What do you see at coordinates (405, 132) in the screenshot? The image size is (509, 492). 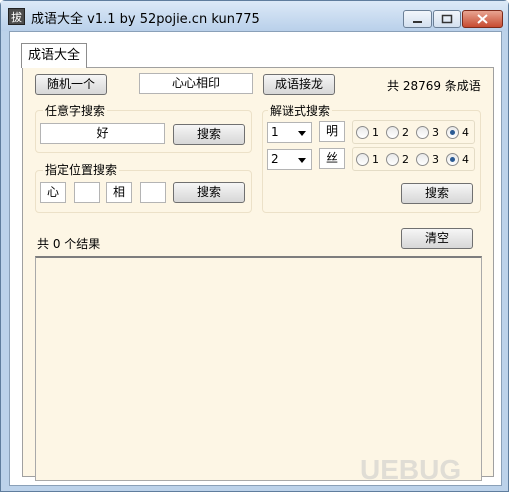 I see `radio-1-2-label: 2` at bounding box center [405, 132].